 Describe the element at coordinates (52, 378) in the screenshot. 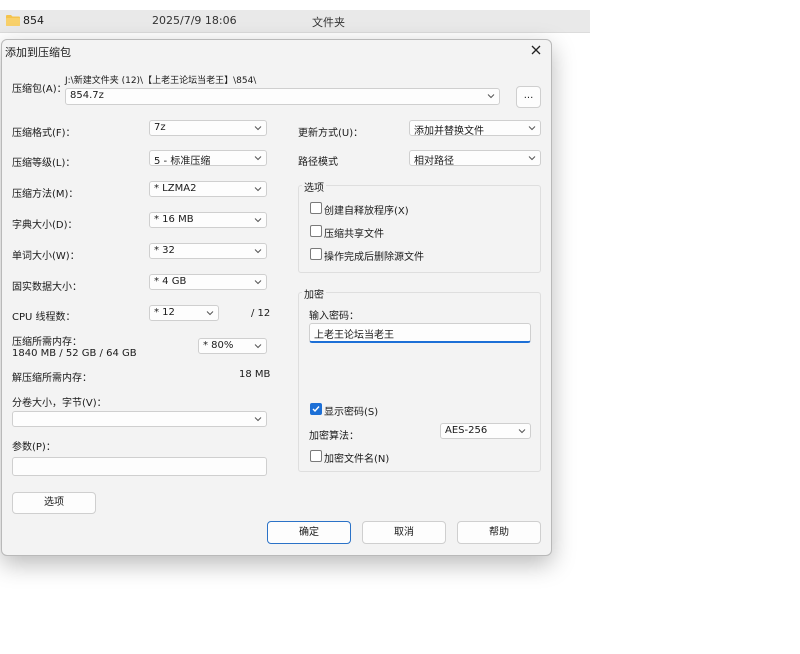

I see `decomp-label: 解压缩所需内存：` at that location.